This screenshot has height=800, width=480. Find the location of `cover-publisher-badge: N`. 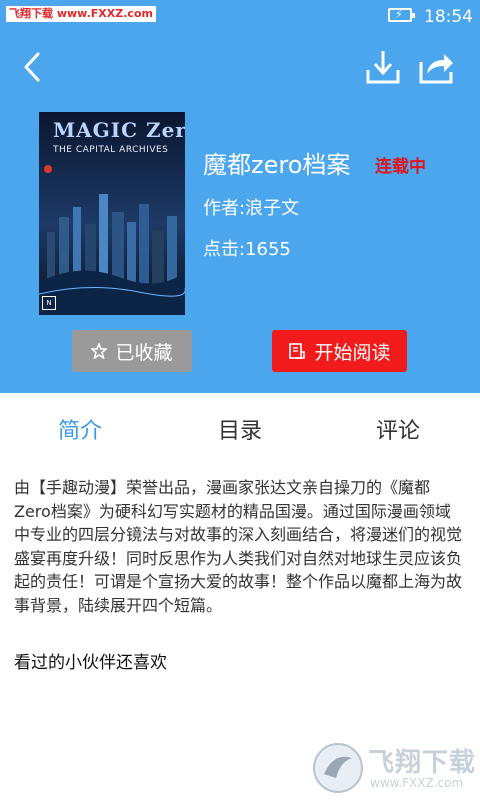

cover-publisher-badge: N is located at coordinates (49, 303).